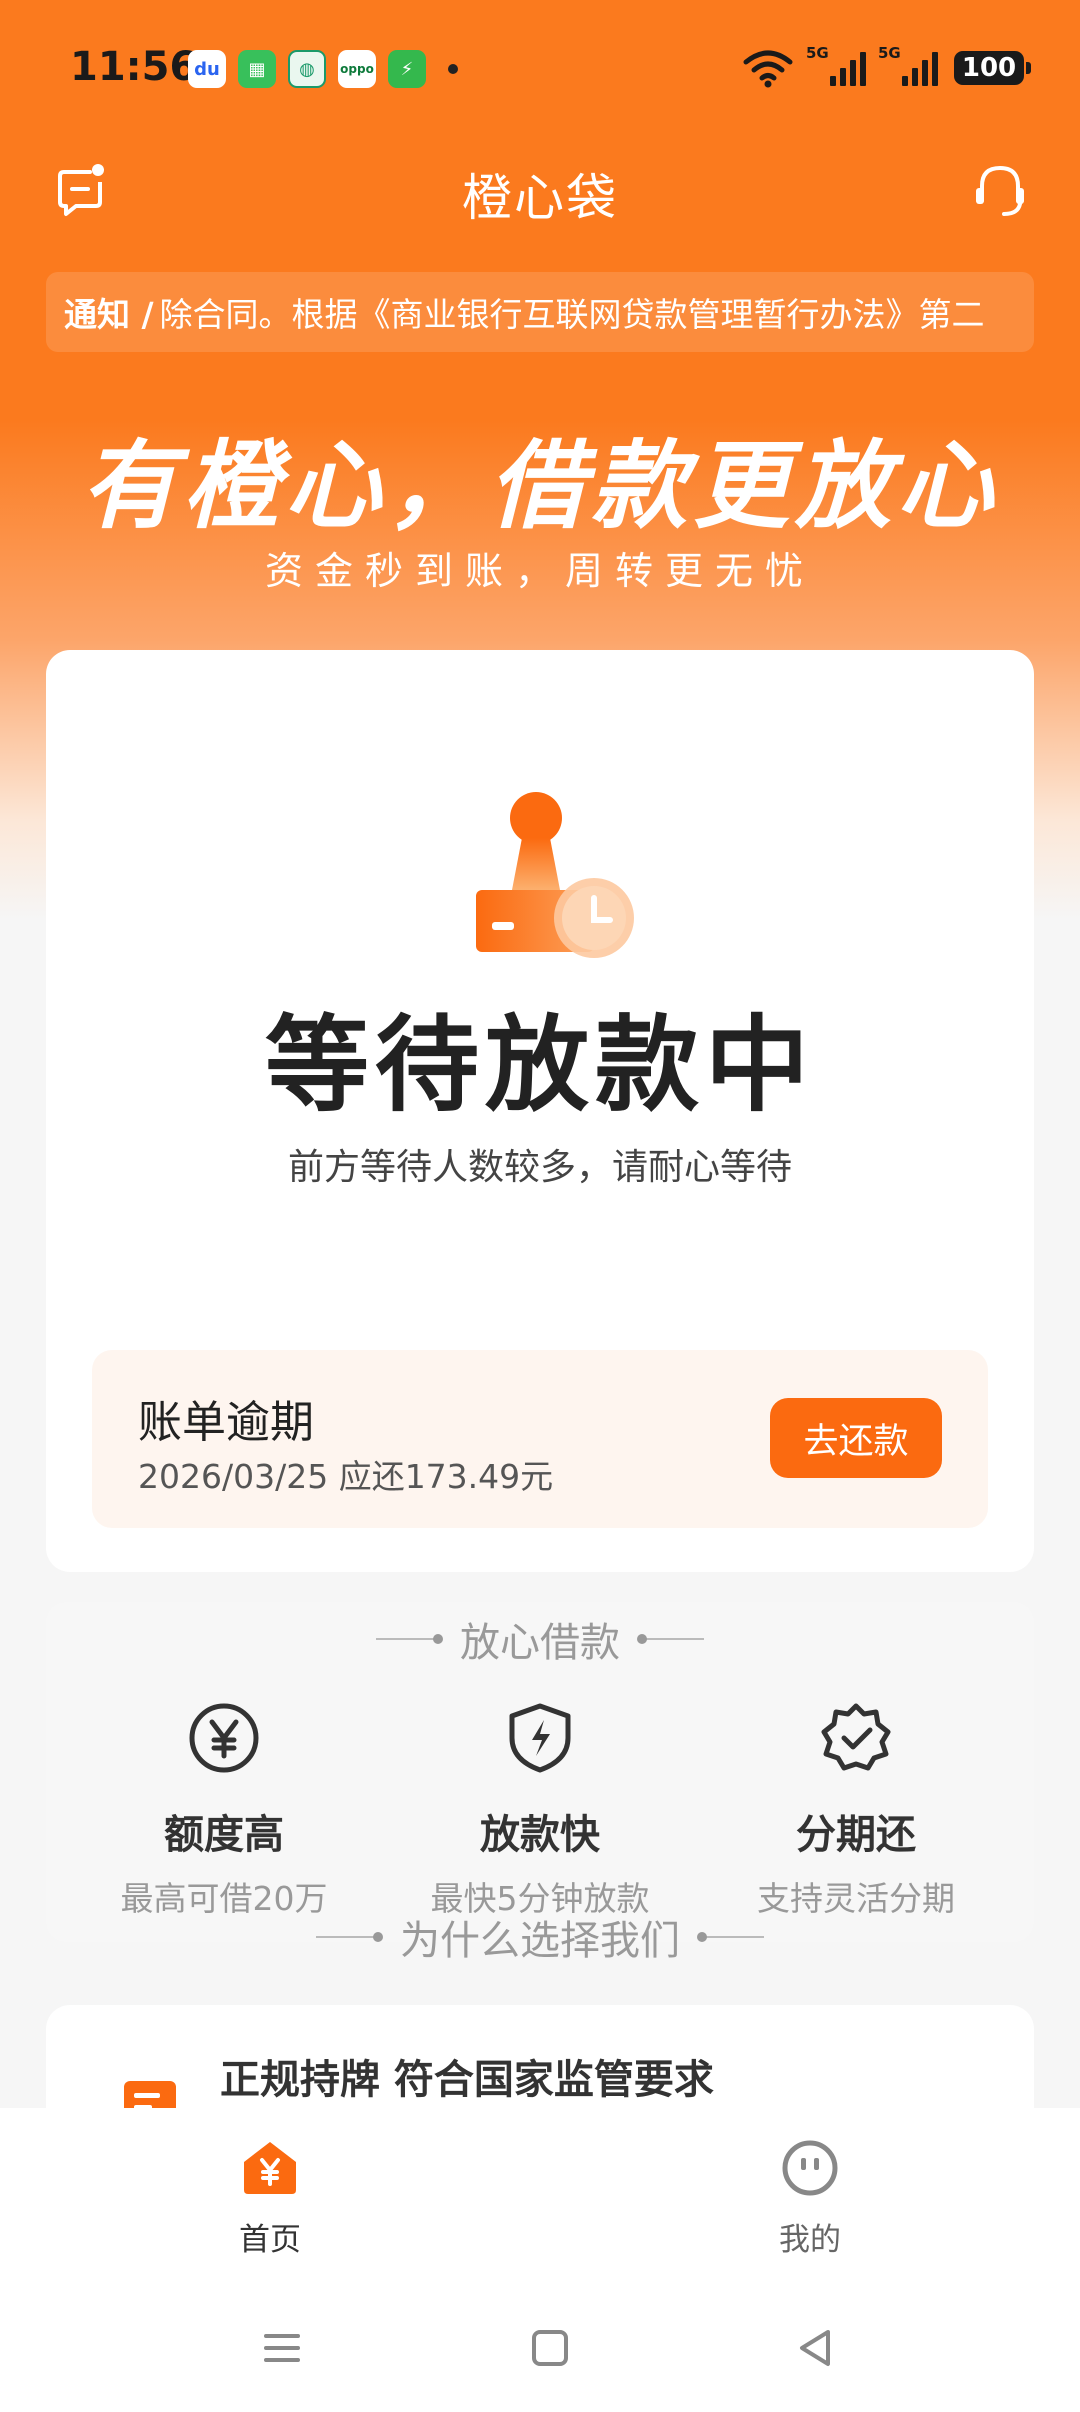 The width and height of the screenshot is (1080, 2412). Describe the element at coordinates (346, 1476) in the screenshot. I see `bill-detail: 2026/03/25 应还173.49元` at that location.